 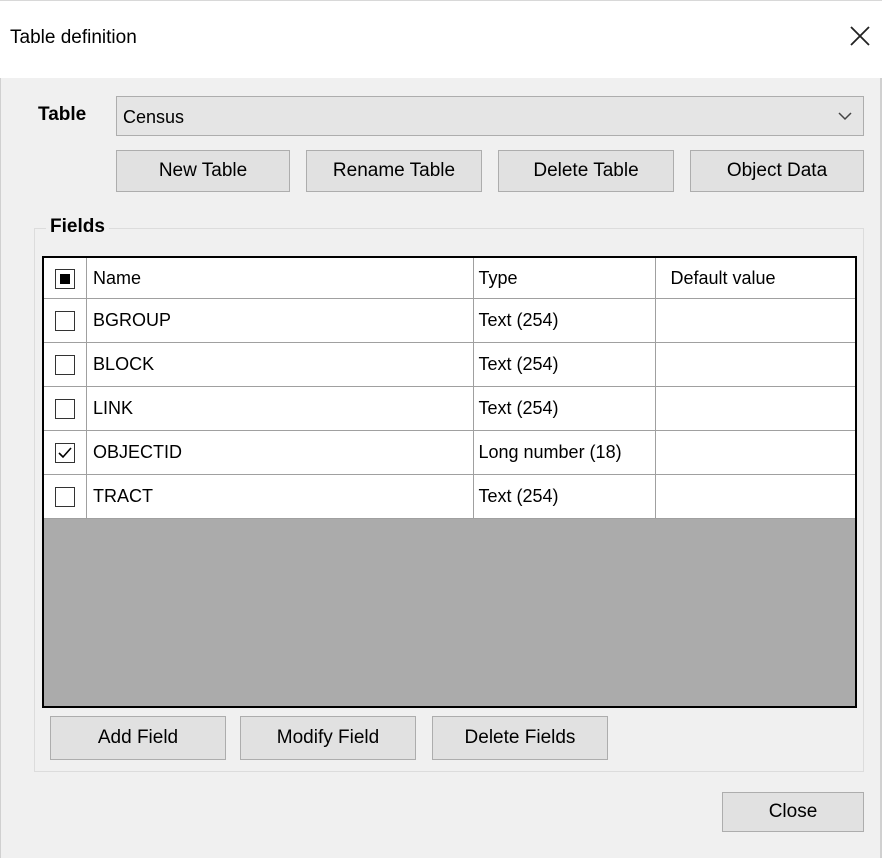 What do you see at coordinates (280, 278) in the screenshot?
I see `column-header-name: Name` at bounding box center [280, 278].